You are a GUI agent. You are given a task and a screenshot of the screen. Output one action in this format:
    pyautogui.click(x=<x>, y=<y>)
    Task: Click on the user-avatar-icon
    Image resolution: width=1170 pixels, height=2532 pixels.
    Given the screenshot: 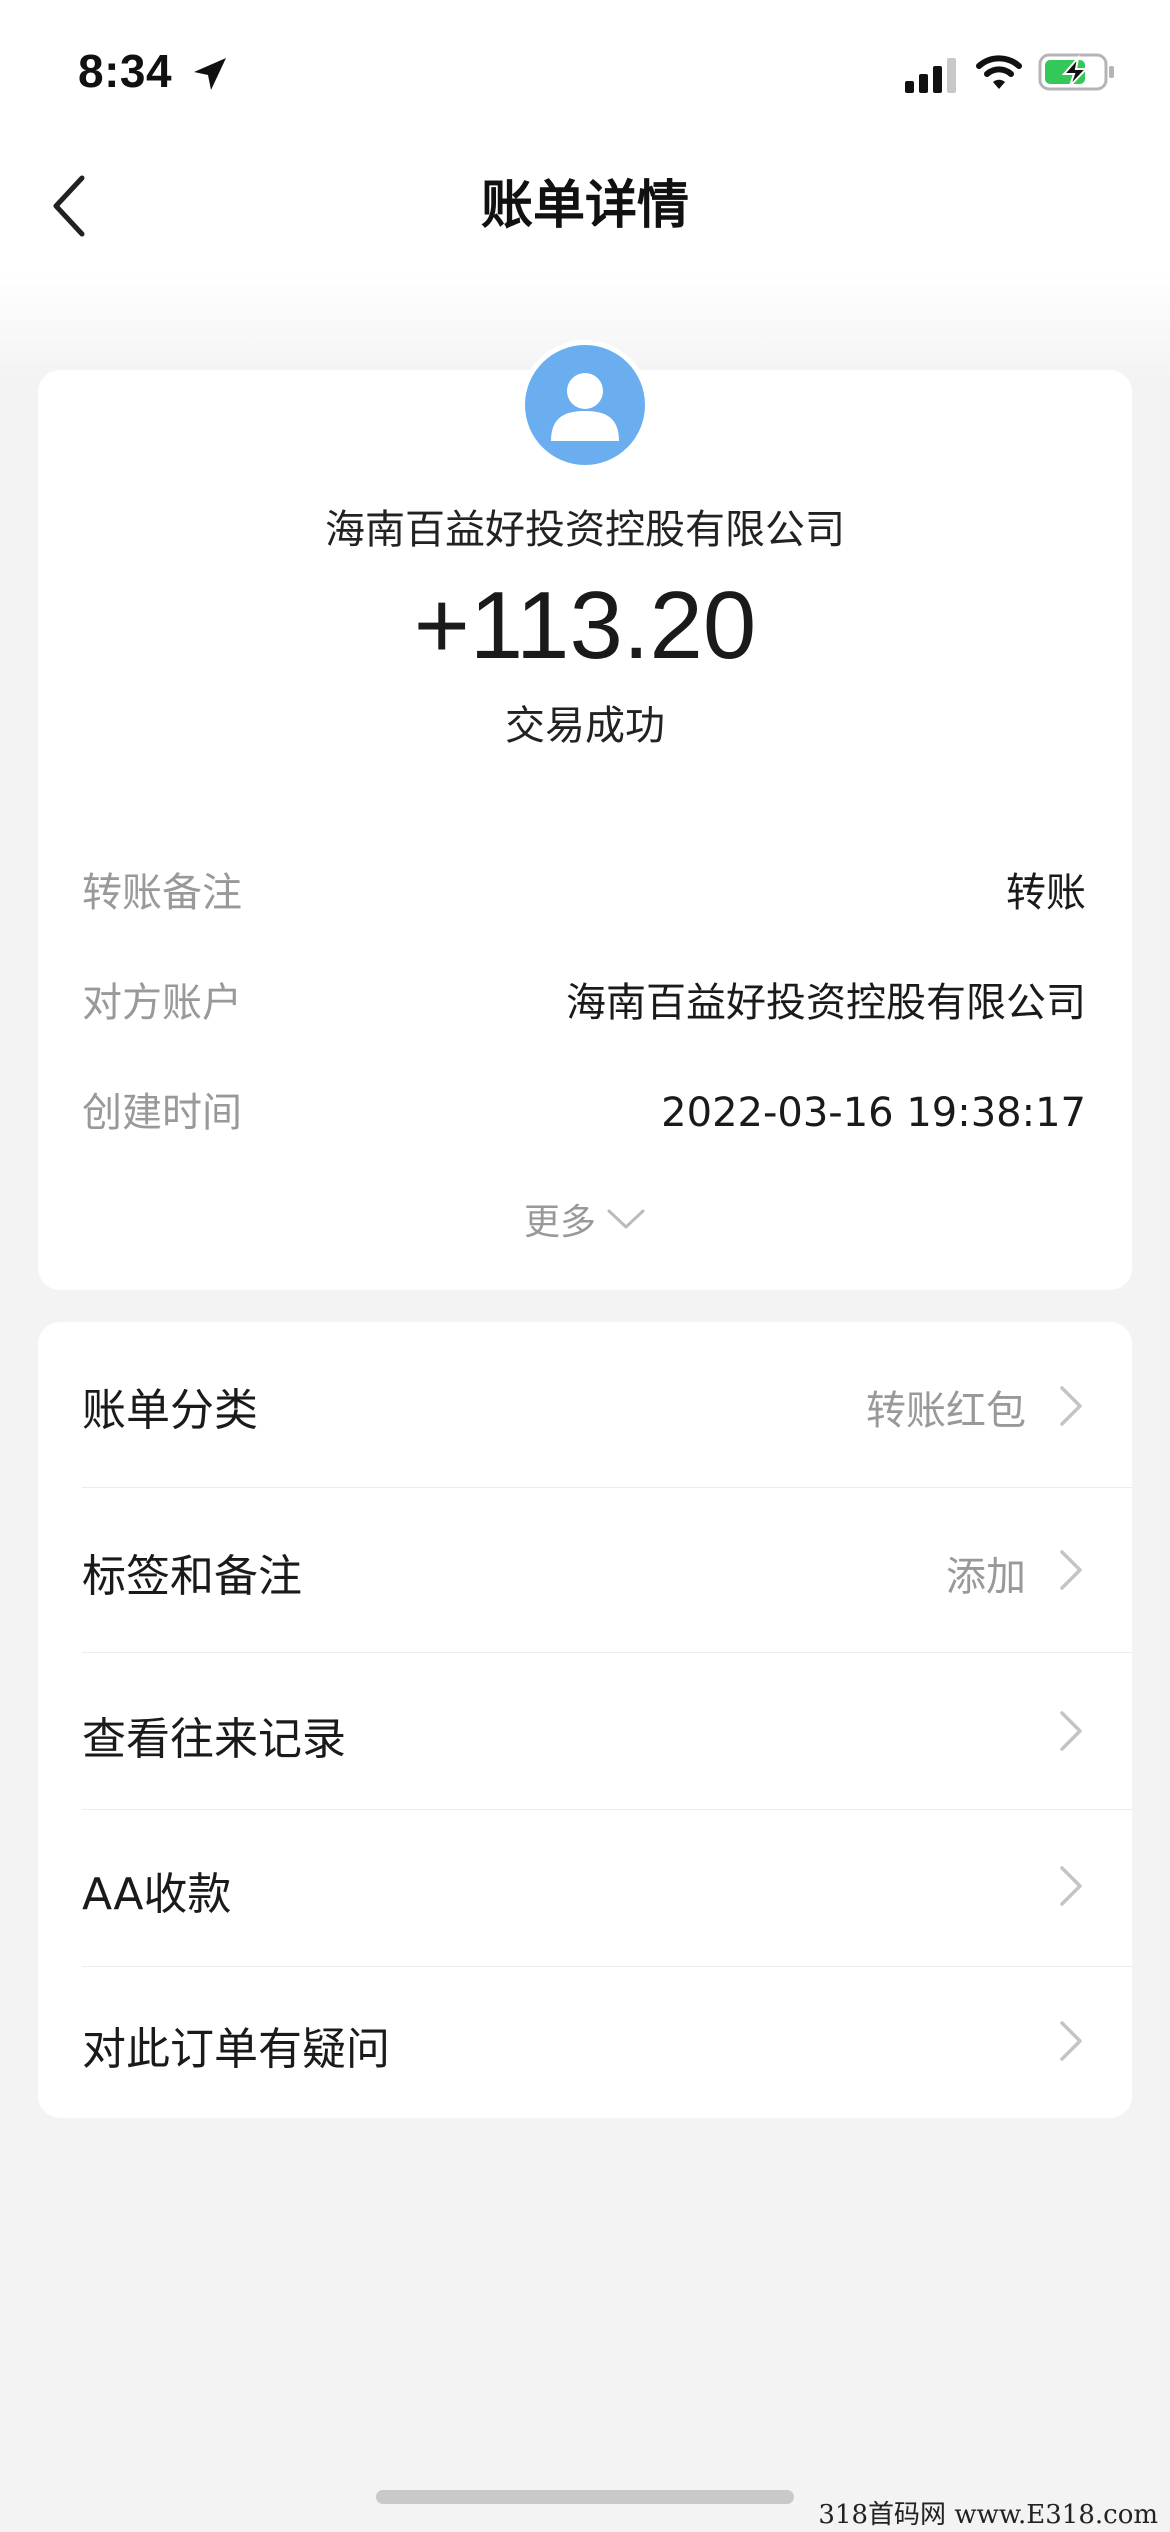 What is the action you would take?
    pyautogui.click(x=585, y=405)
    